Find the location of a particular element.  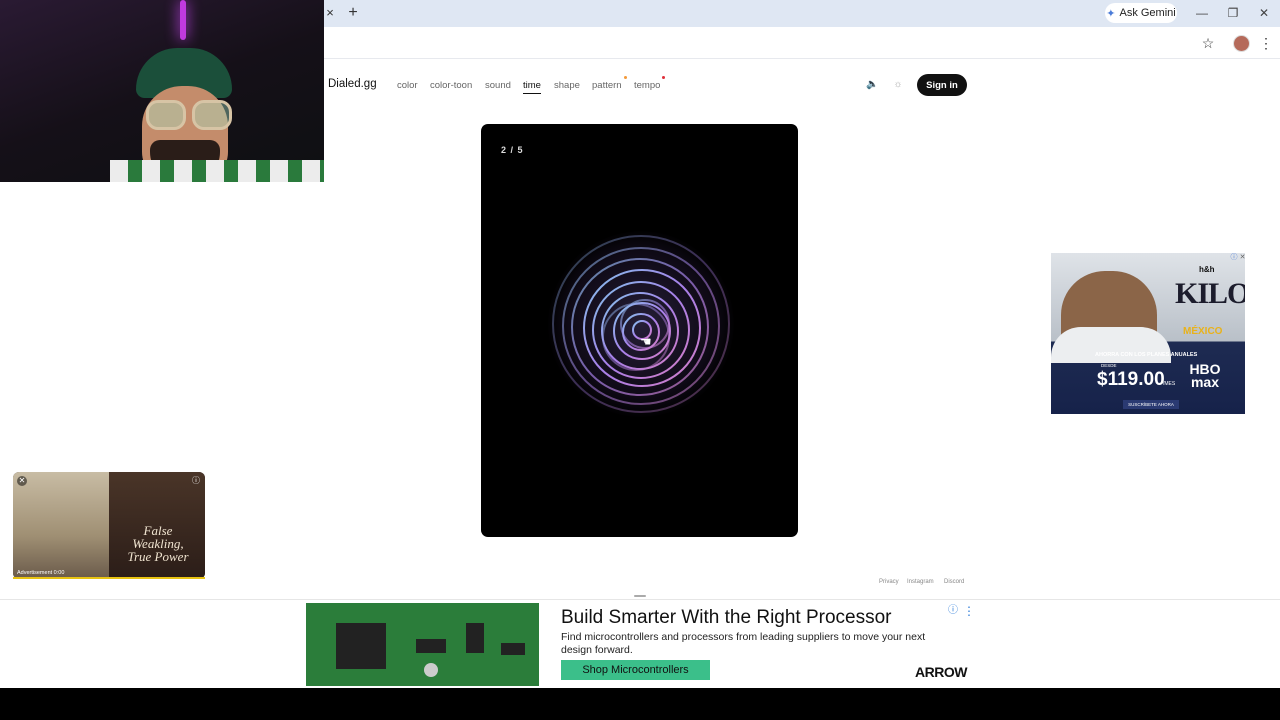

banner-divider is located at coordinates (640, 599).